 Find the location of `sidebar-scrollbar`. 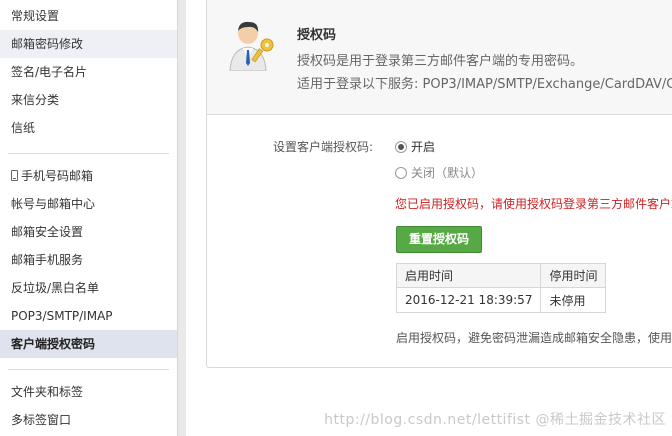

sidebar-scrollbar is located at coordinates (181, 218).